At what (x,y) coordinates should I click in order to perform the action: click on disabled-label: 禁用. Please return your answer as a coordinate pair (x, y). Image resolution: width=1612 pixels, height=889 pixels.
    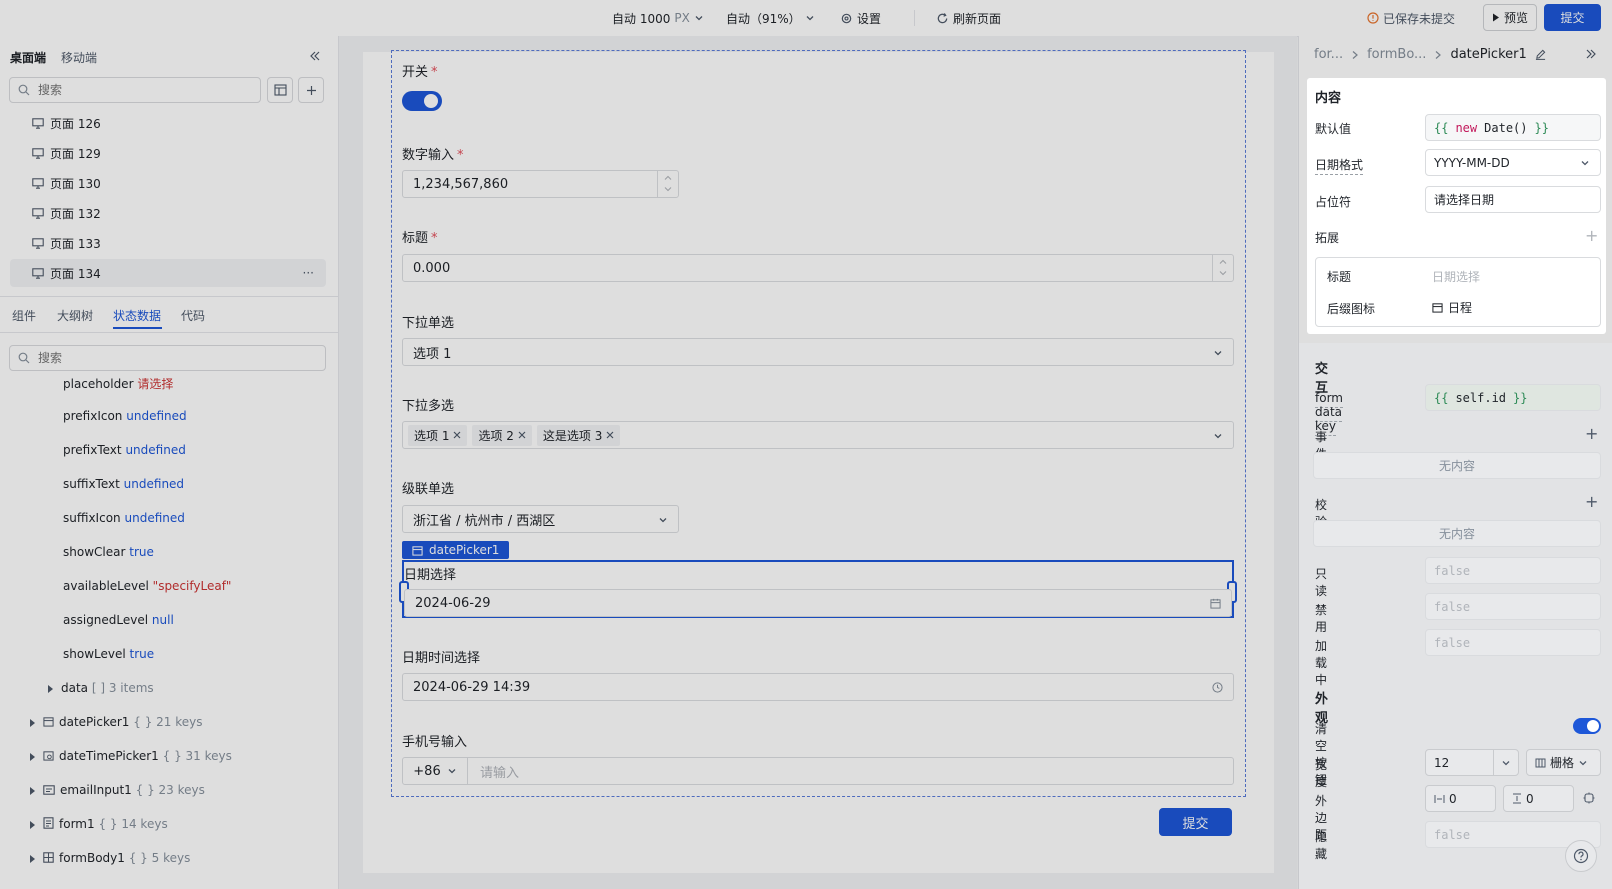
    Looking at the image, I should click on (1321, 618).